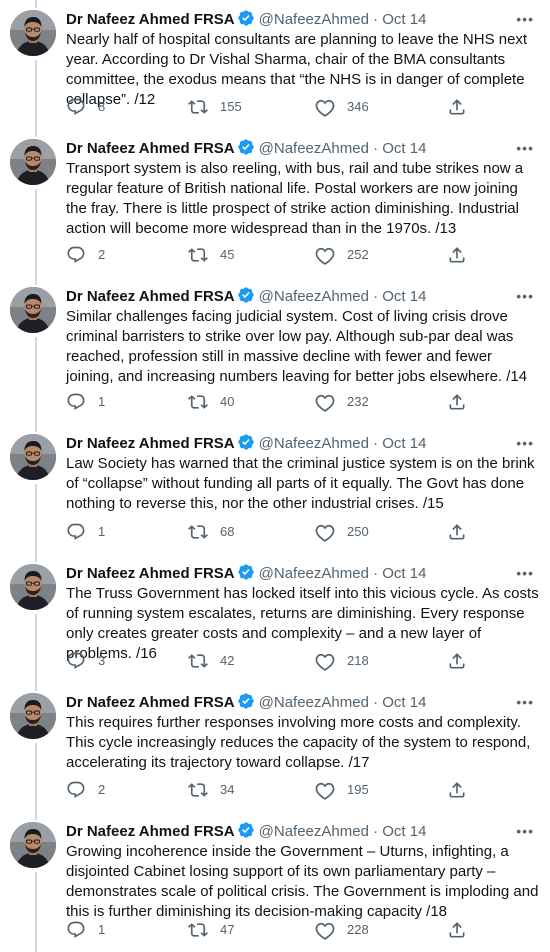 This screenshot has width=550, height=952. Describe the element at coordinates (211, 930) in the screenshot. I see `retweet-button: 47` at that location.